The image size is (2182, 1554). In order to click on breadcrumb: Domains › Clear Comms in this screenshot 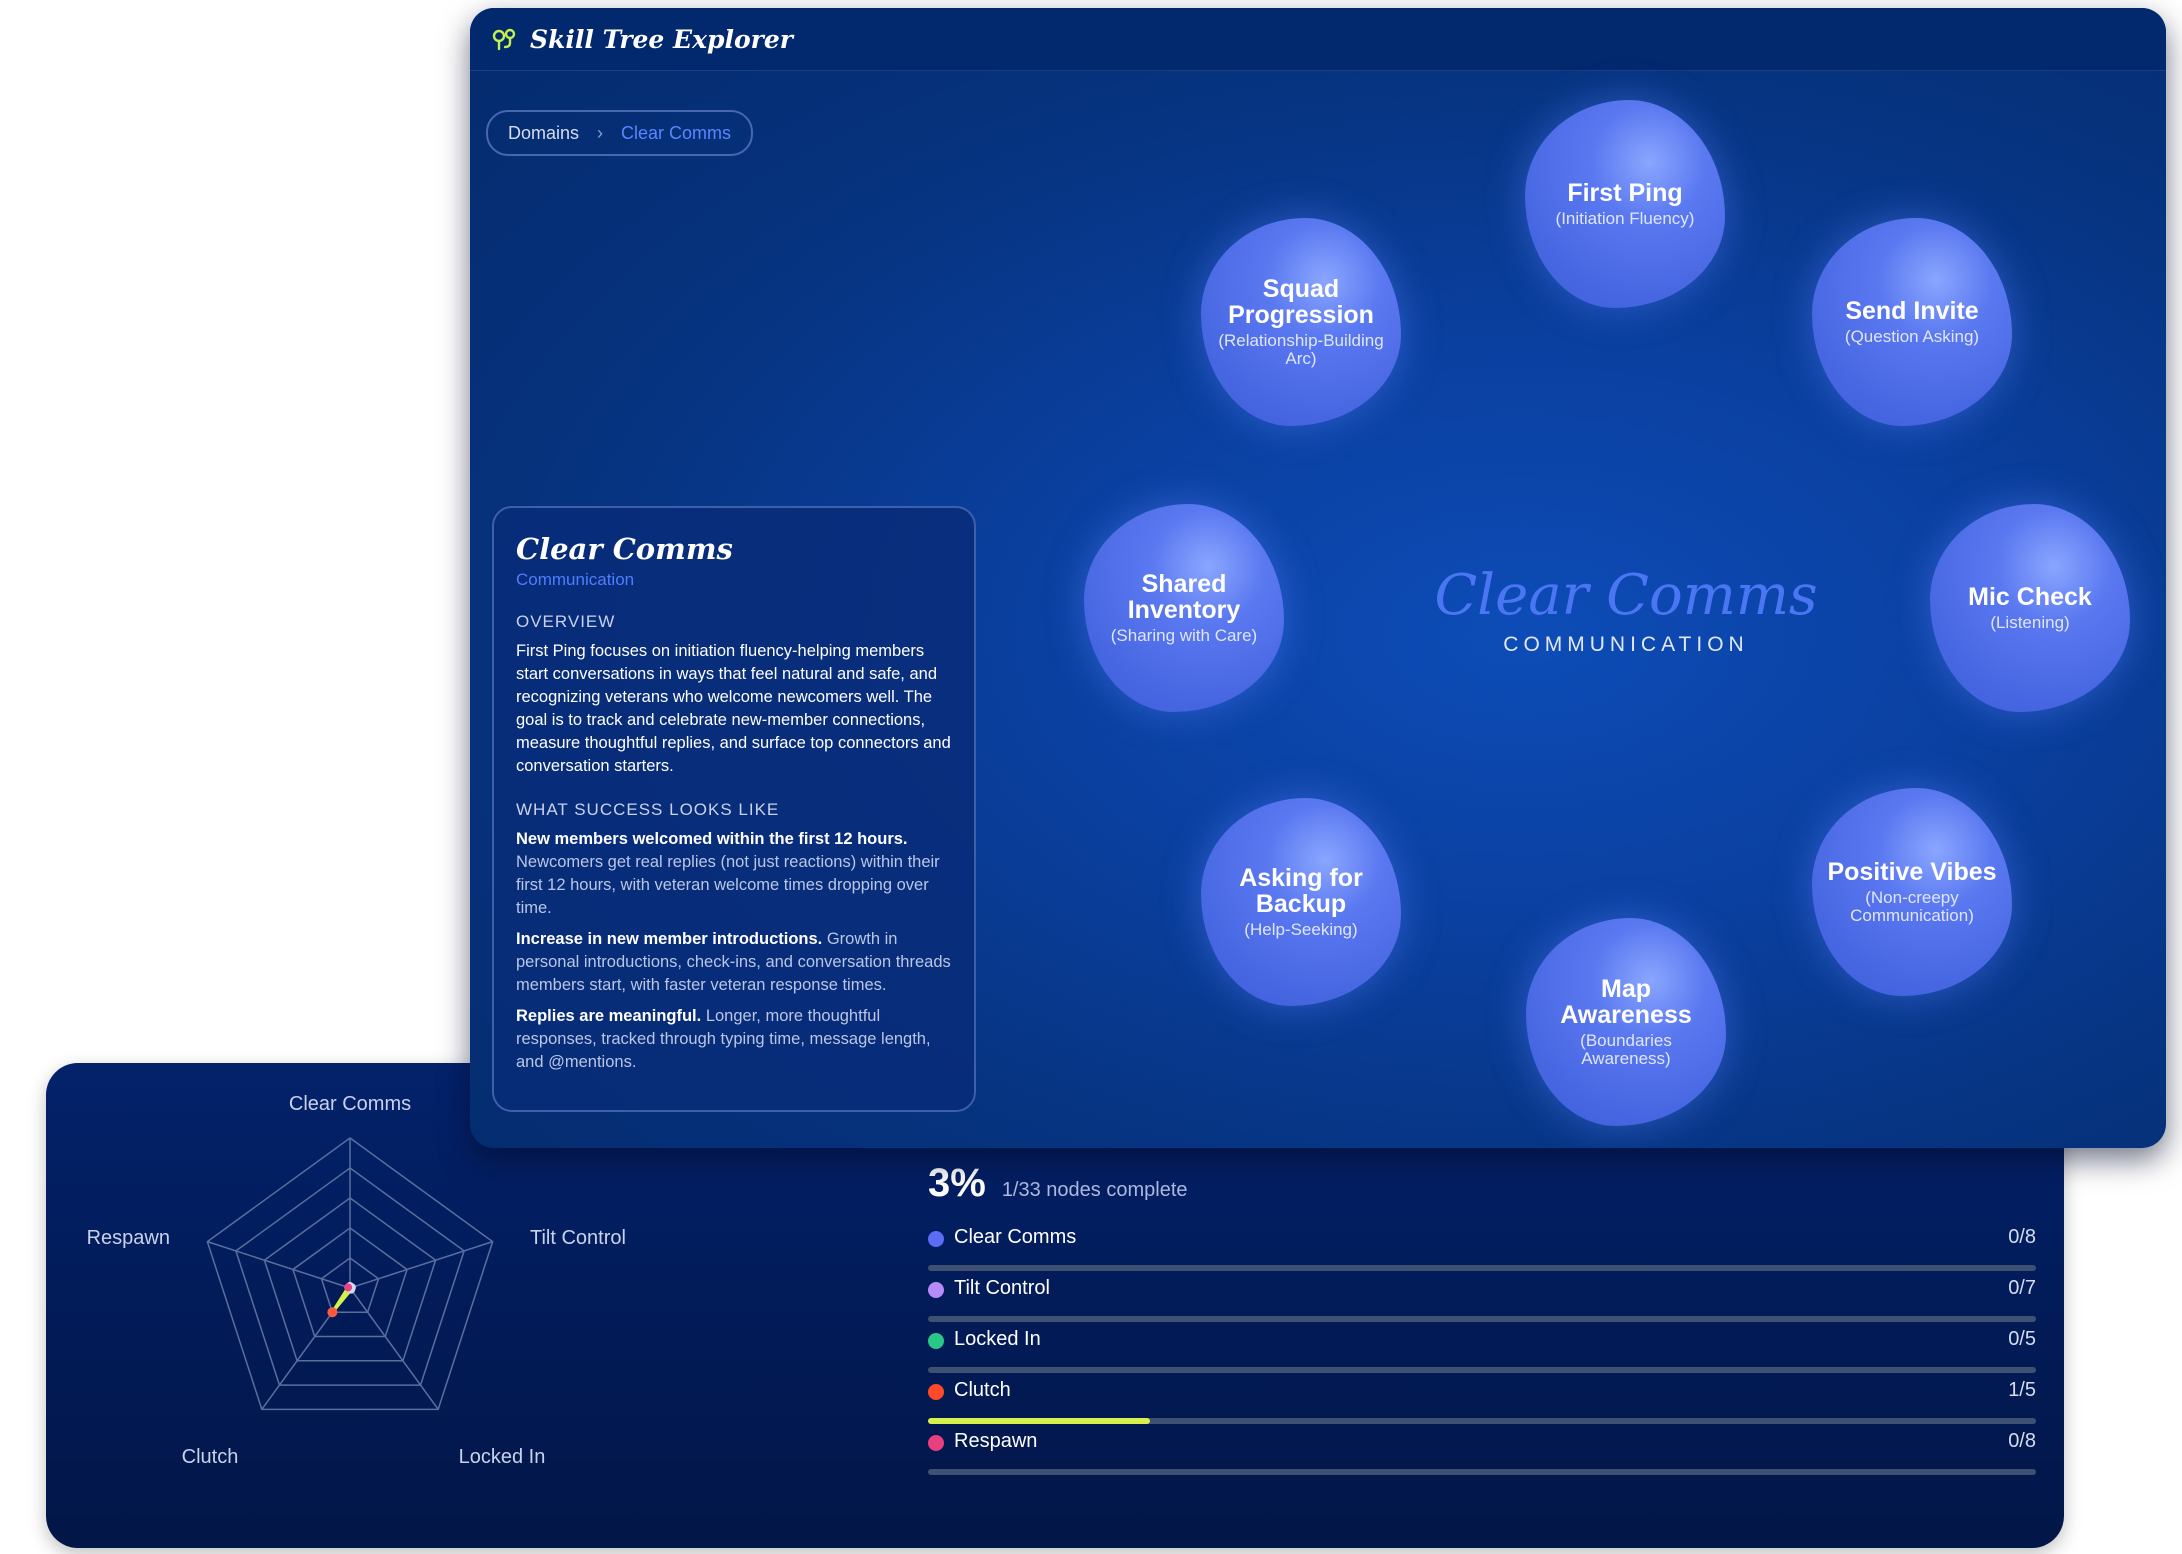, I will do `click(620, 133)`.